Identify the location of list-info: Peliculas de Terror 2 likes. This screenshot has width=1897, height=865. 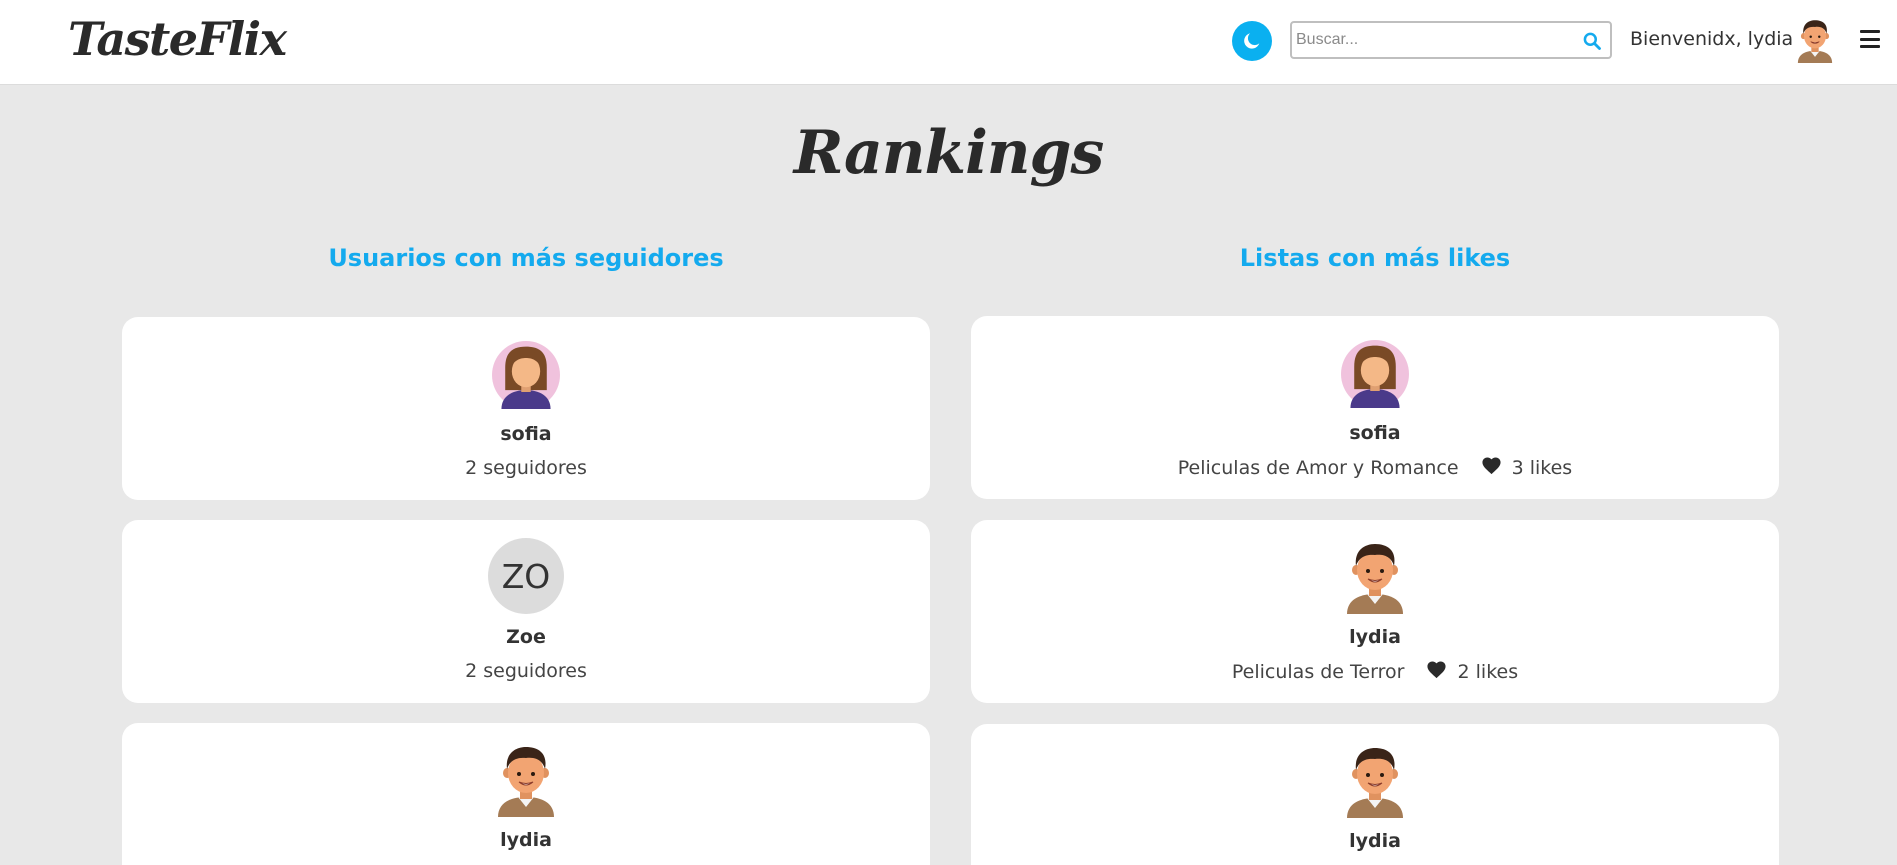
(1375, 671).